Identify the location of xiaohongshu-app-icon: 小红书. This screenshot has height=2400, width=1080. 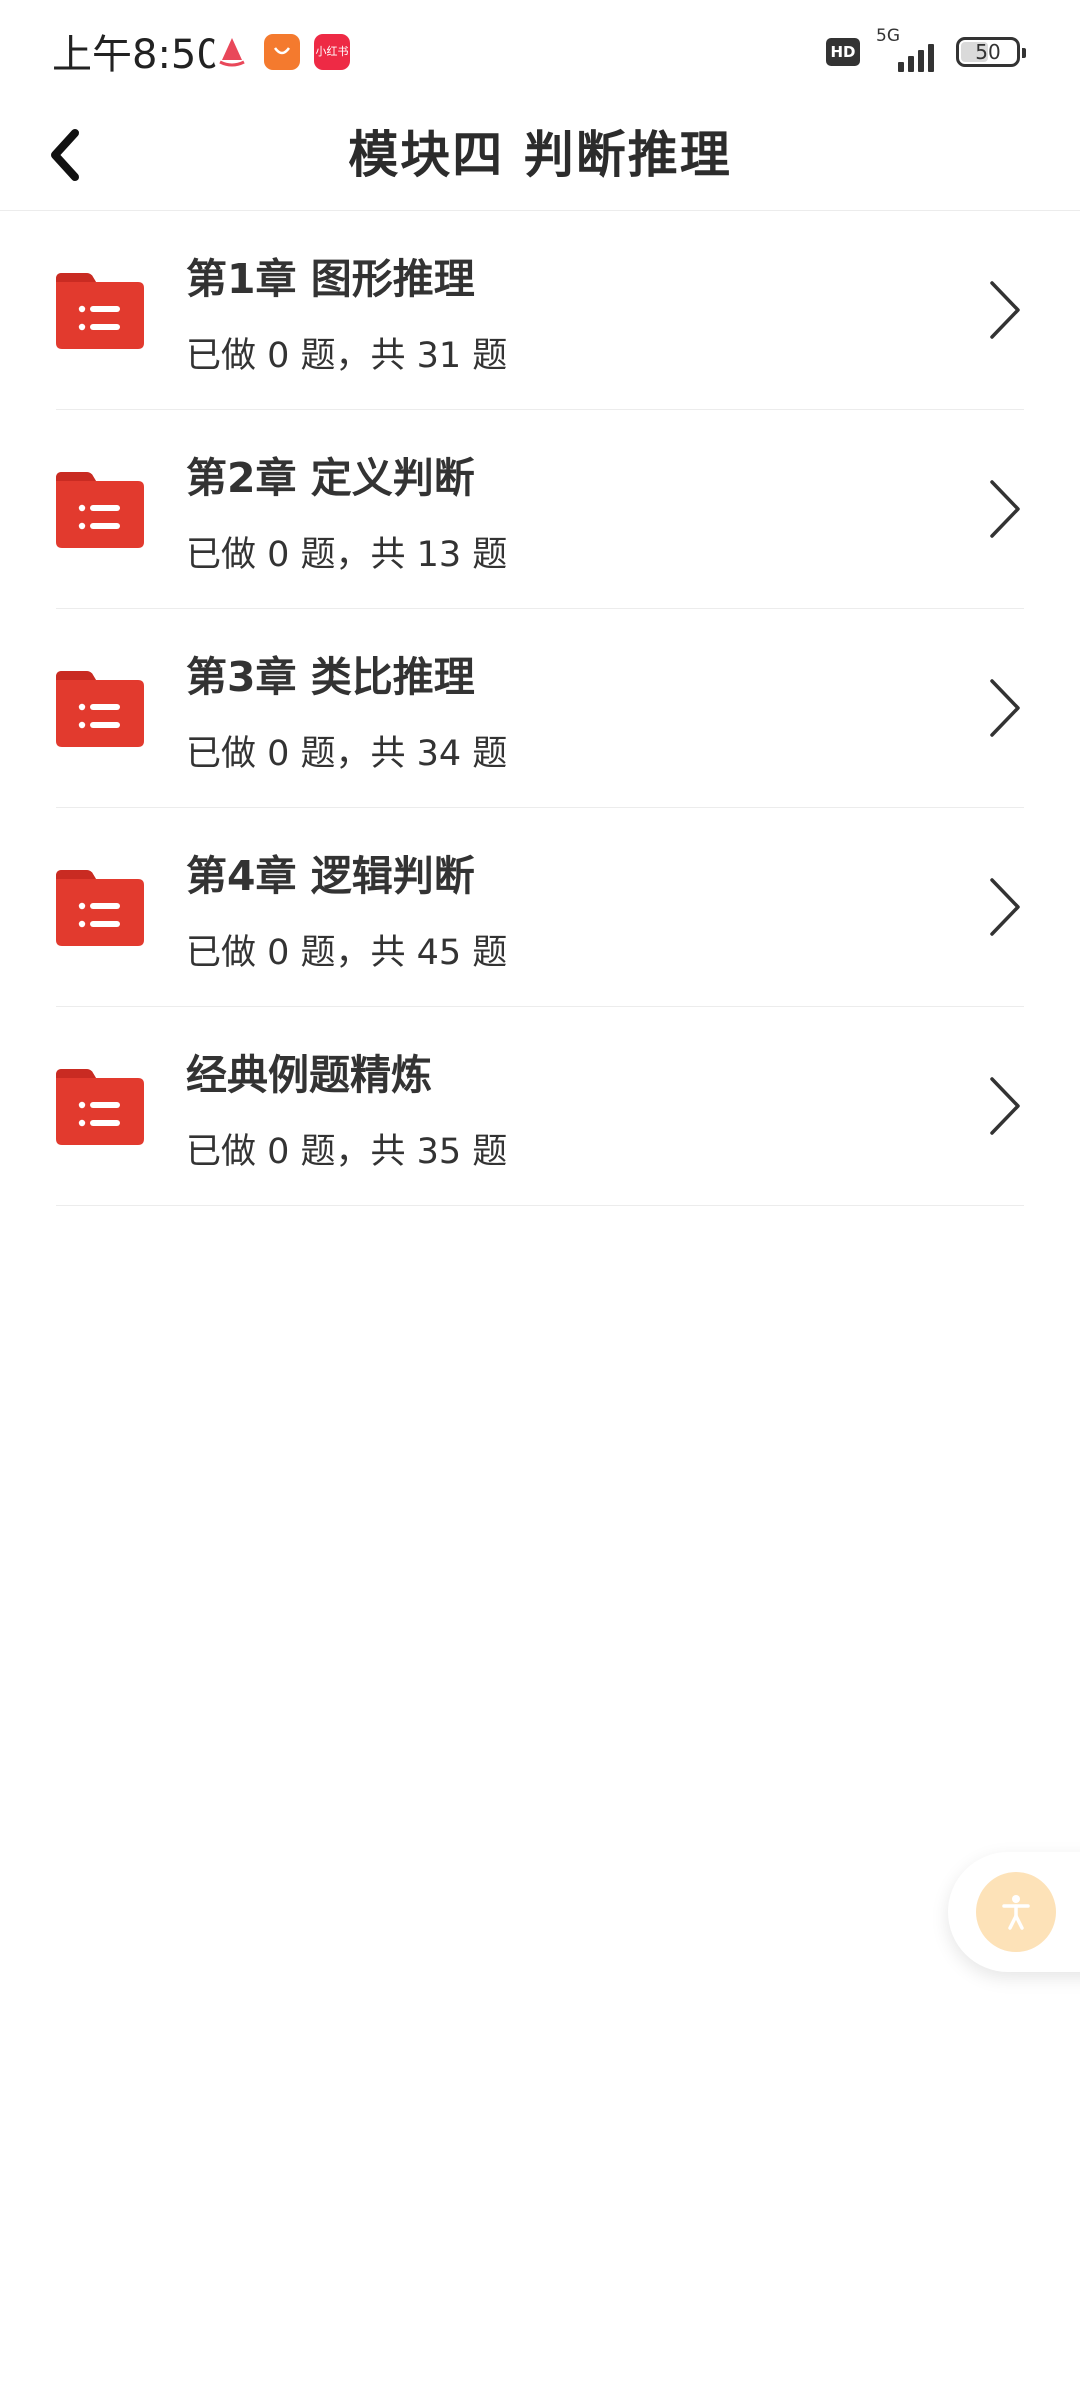
(332, 52).